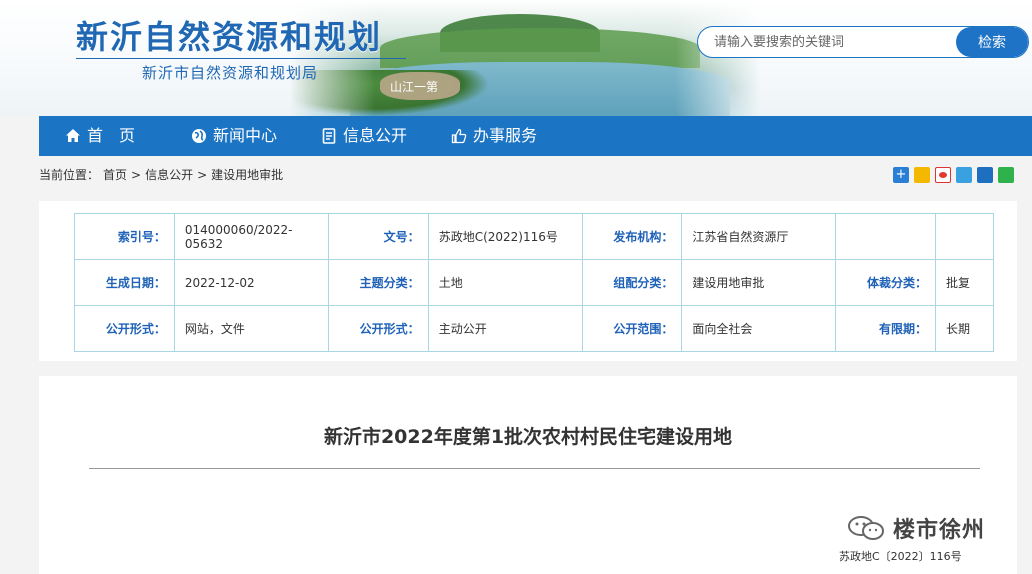 This screenshot has width=1032, height=574. Describe the element at coordinates (886, 328) in the screenshot. I see `meta-key: 有限期：` at that location.